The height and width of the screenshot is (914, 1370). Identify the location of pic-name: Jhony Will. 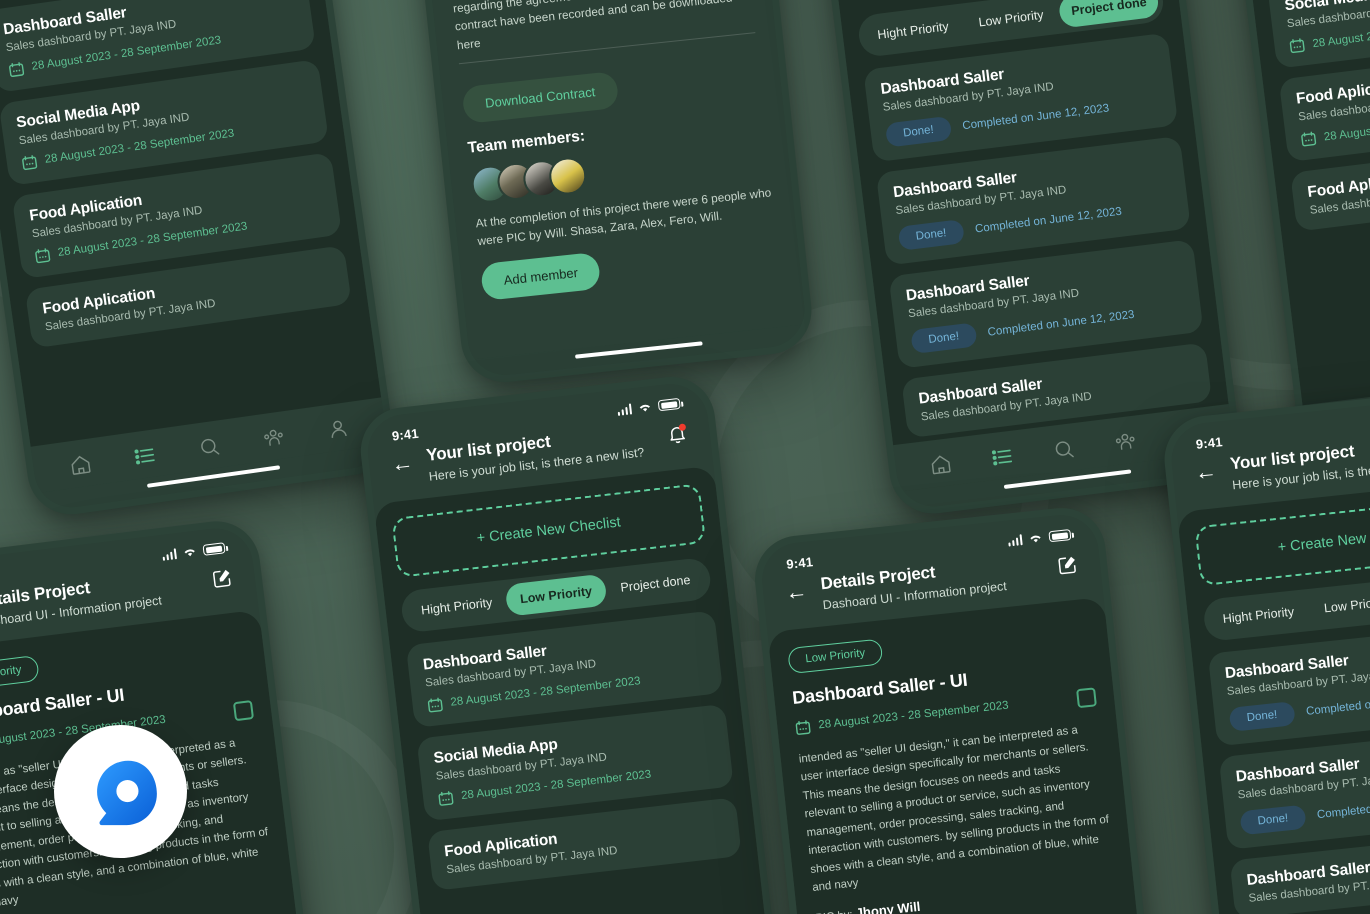
(888, 906).